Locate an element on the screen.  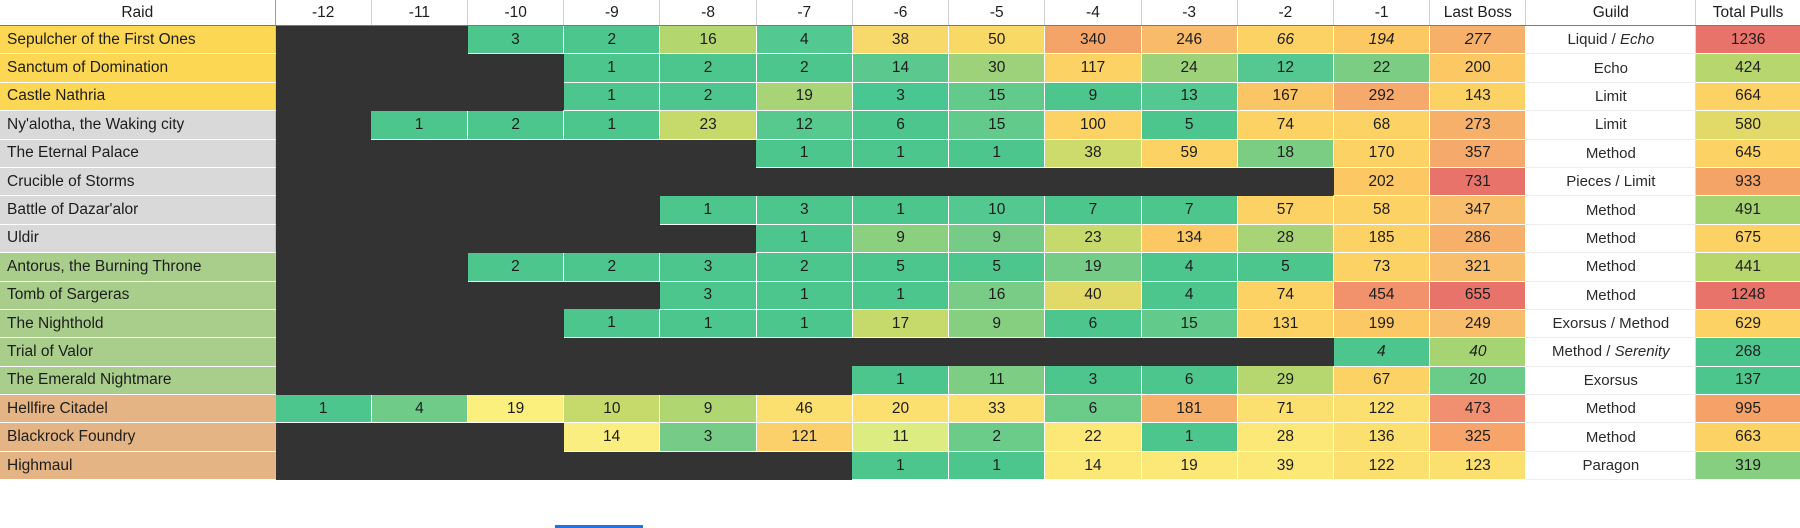
pull-cell: 74 is located at coordinates (1286, 125).